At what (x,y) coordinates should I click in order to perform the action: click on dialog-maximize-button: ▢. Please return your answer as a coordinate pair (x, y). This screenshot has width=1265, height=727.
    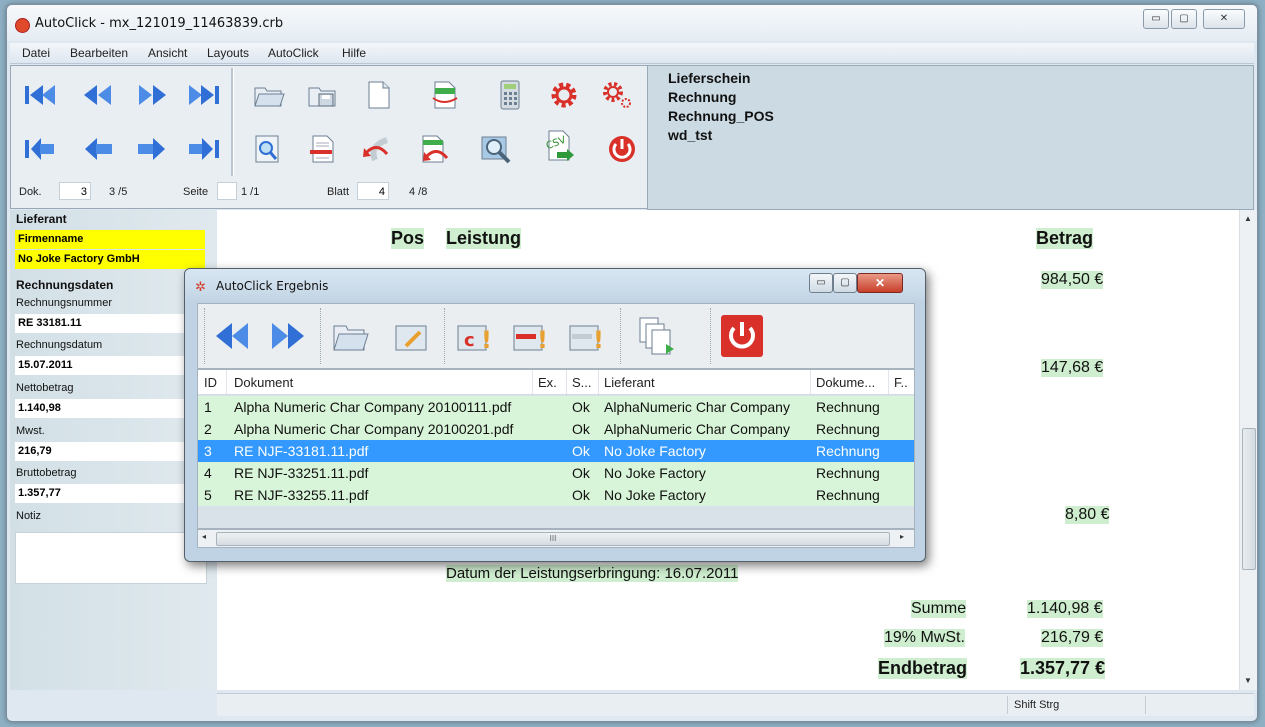
    Looking at the image, I should click on (845, 283).